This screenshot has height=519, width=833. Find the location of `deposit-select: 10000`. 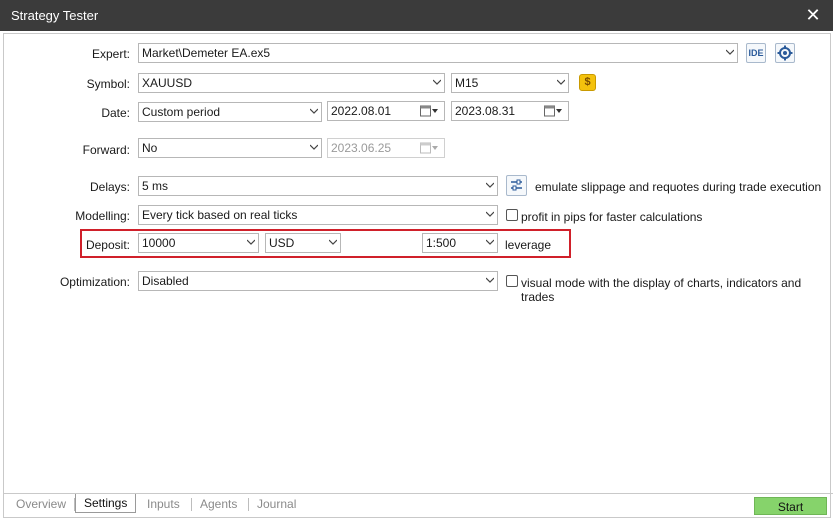

deposit-select: 10000 is located at coordinates (198, 243).